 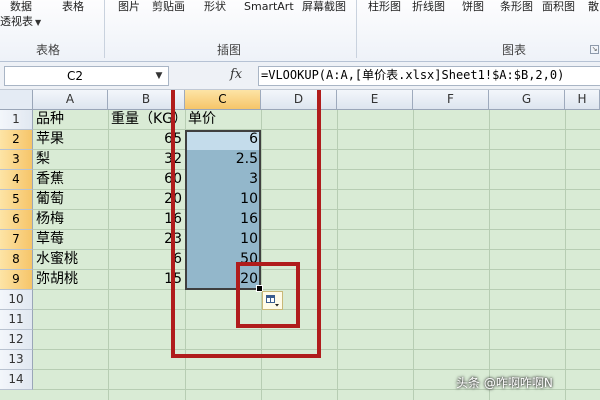 I want to click on name-box: C2 ▼, so click(x=86, y=76).